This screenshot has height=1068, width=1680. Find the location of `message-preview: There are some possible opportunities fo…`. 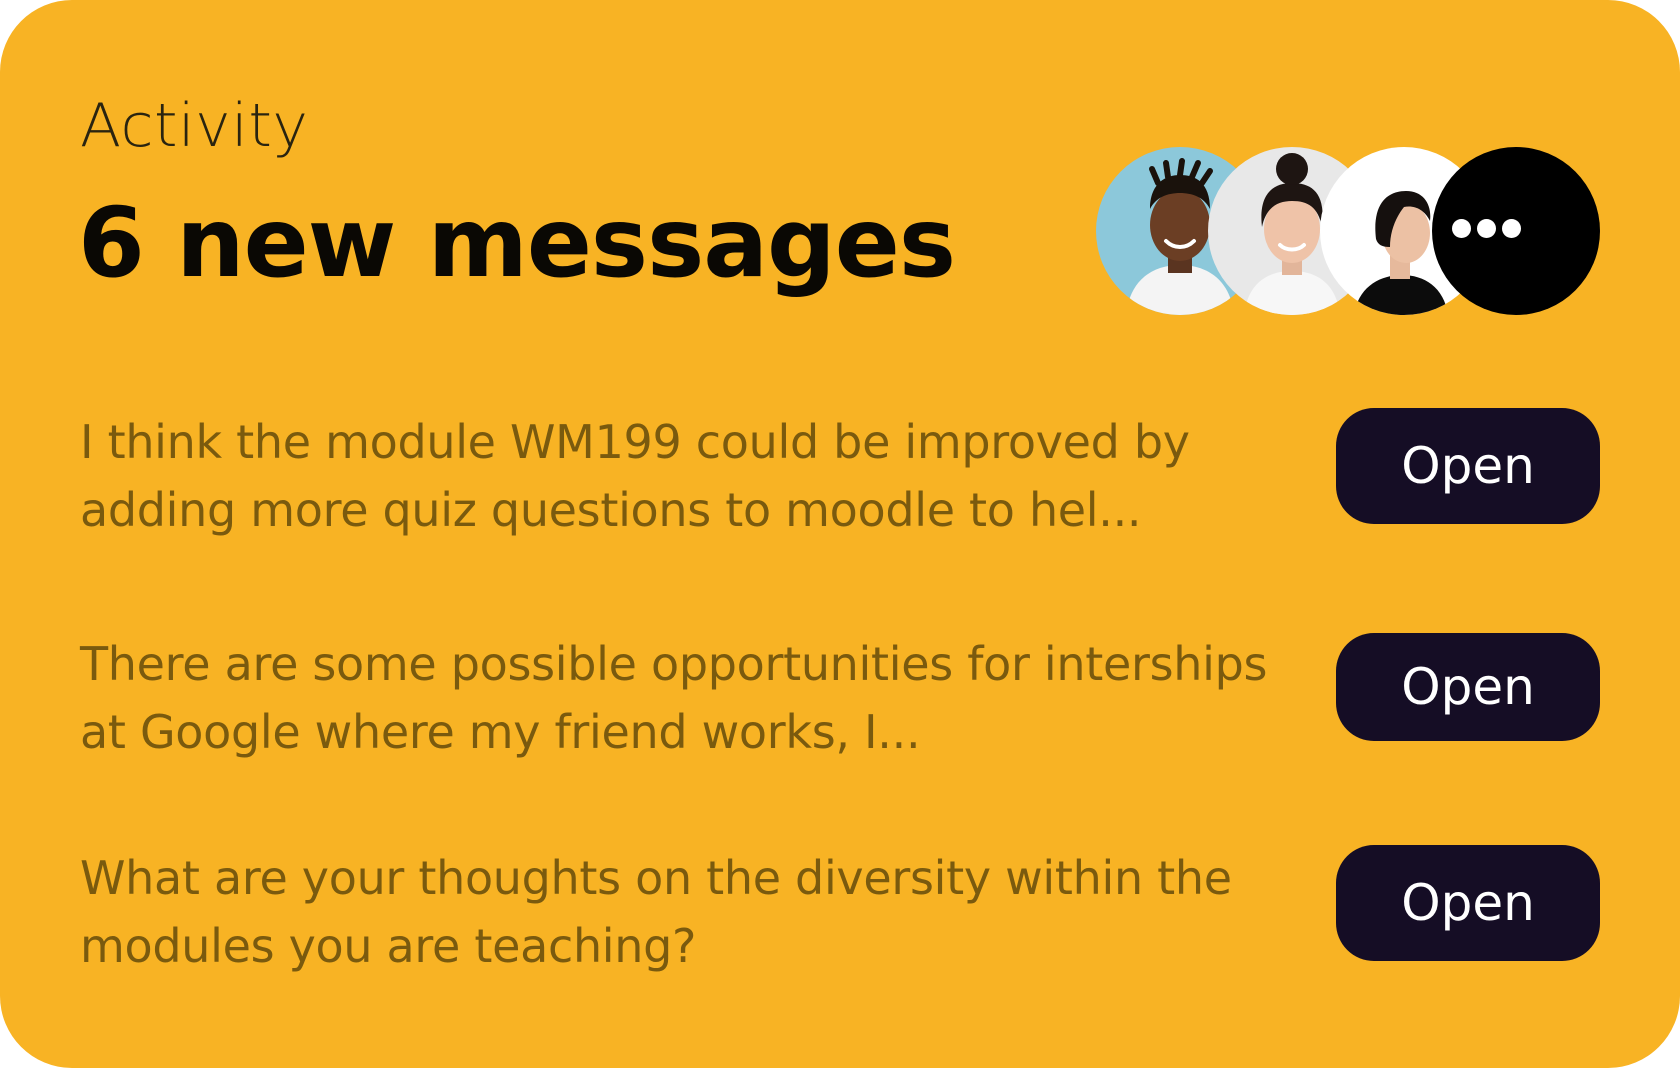

message-preview: There are some possible opportunities fo… is located at coordinates (674, 698).